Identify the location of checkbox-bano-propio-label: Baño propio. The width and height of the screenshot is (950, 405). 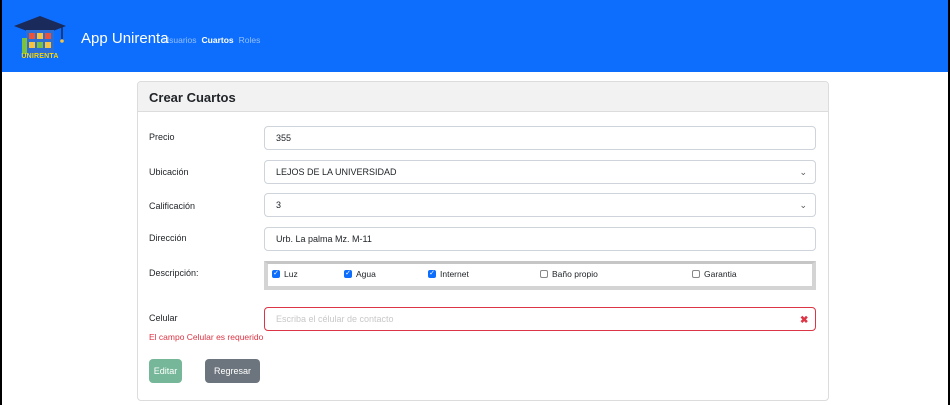
(575, 274).